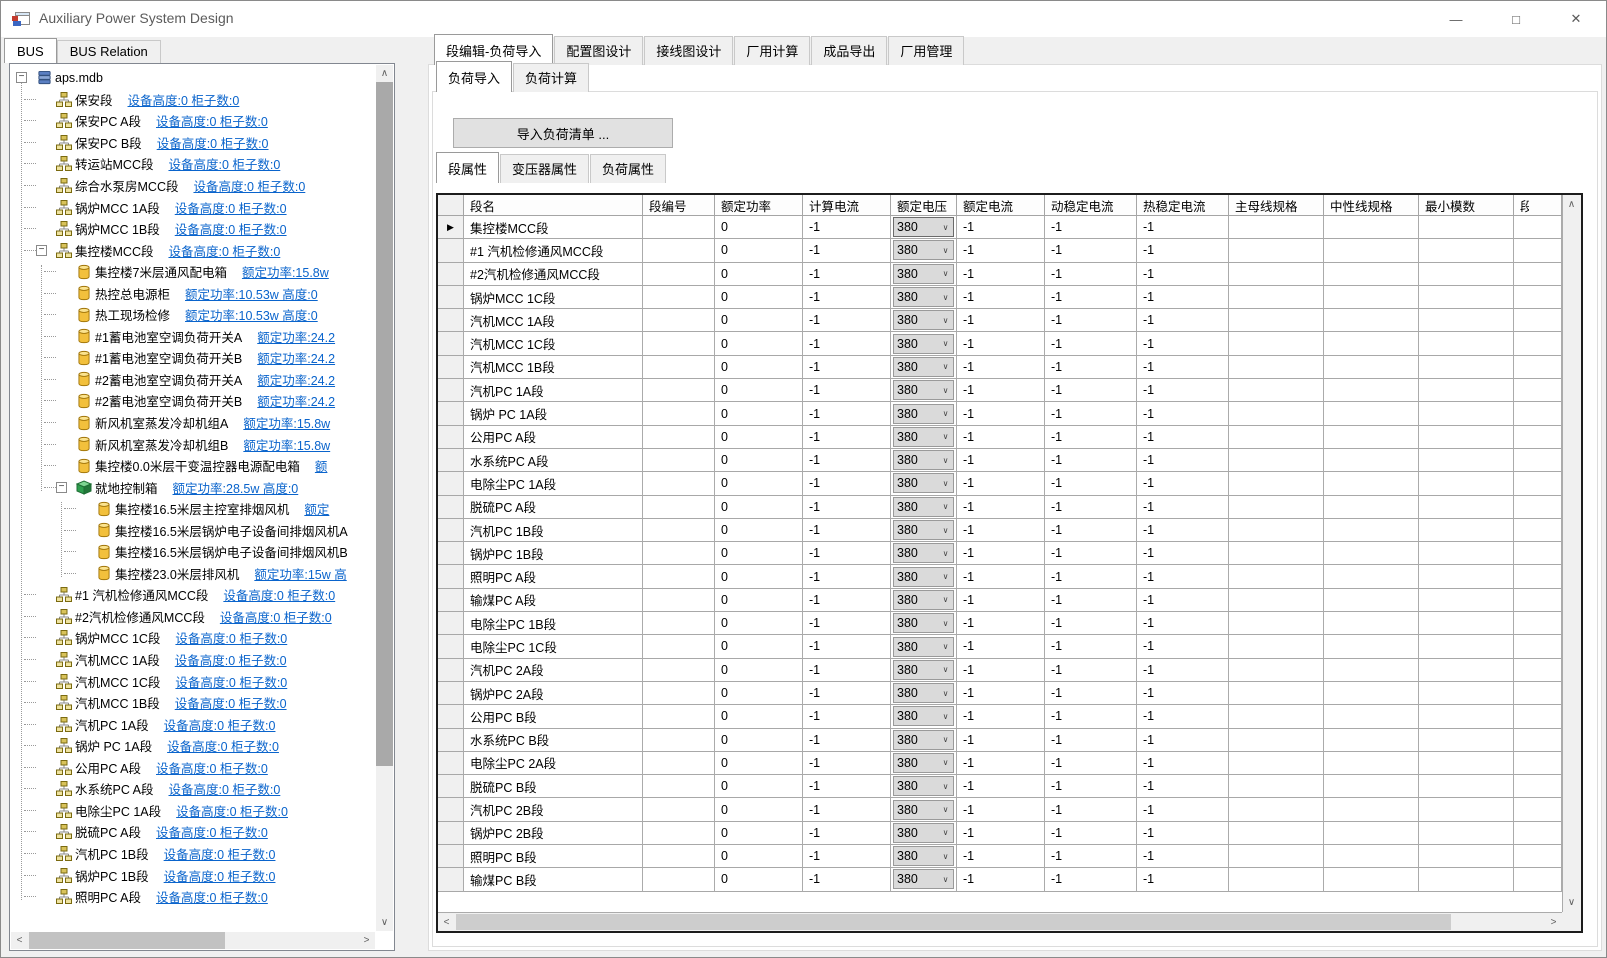 This screenshot has width=1607, height=958. Describe the element at coordinates (1516, 19) in the screenshot. I see `maximize-button: □` at that location.